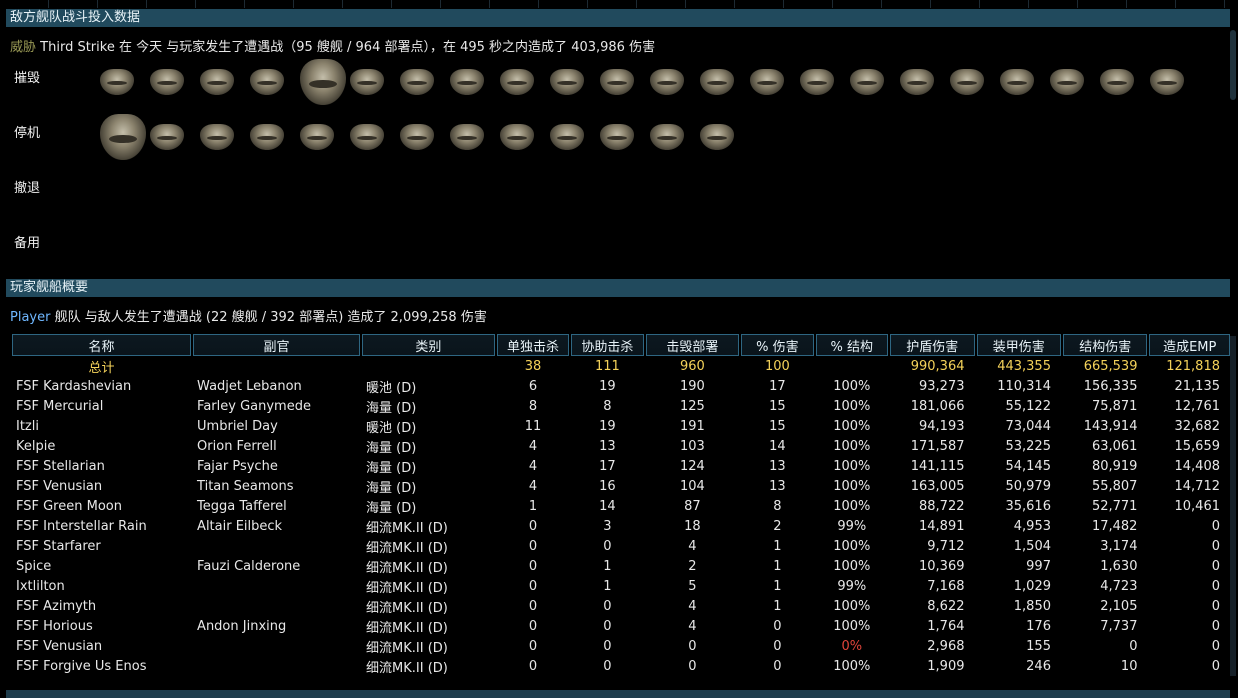 Image resolution: width=1238 pixels, height=698 pixels. What do you see at coordinates (621, 646) in the screenshot?
I see `table-row: FSF Venusian 细流MK.II (D) 0 0 0 0 0% 2,968 155 0 0` at bounding box center [621, 646].